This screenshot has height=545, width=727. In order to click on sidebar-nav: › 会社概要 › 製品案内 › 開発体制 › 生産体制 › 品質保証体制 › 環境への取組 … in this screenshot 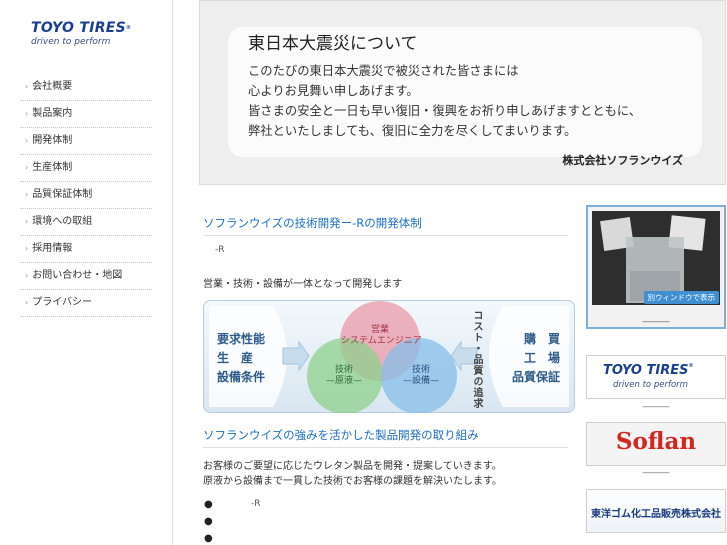, I will do `click(86, 195)`.